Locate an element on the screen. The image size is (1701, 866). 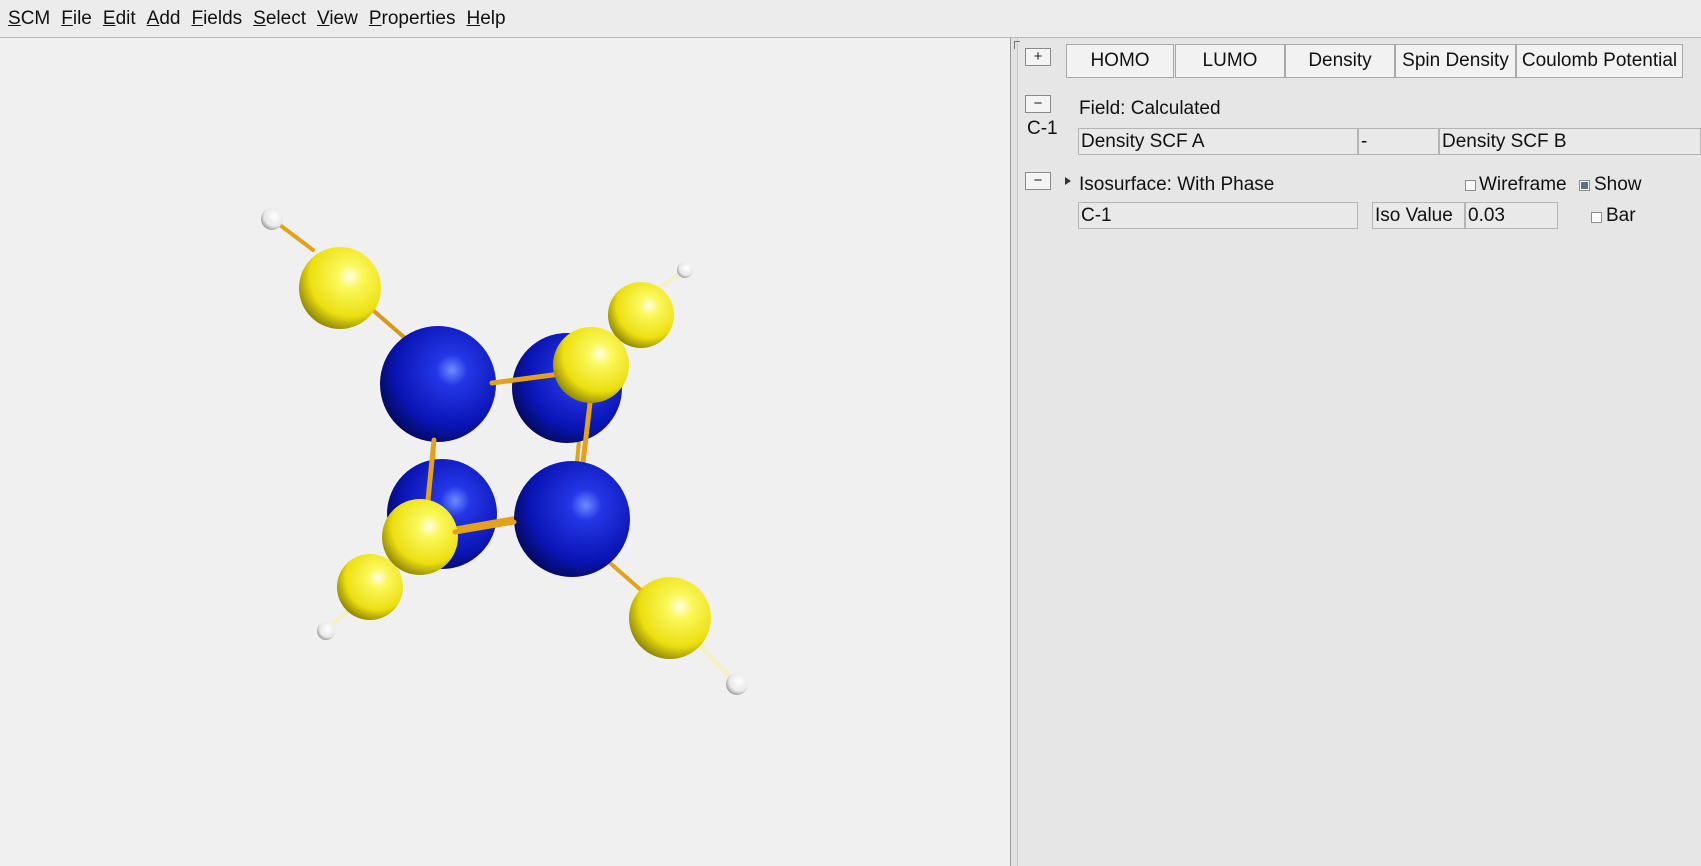
isosurface-title: Isosurface: With Phase is located at coordinates (1177, 184).